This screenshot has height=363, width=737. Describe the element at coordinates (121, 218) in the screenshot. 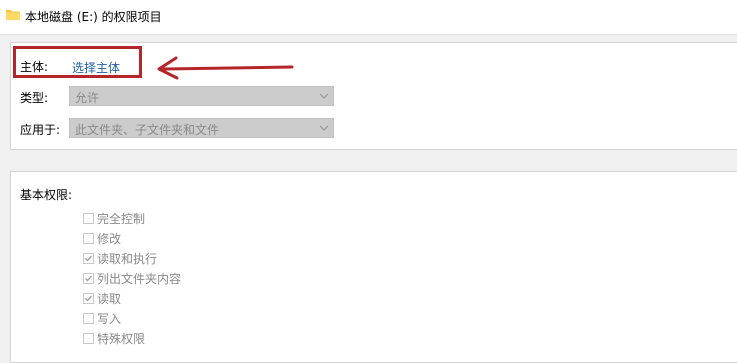

I see `permission-label: 完全控制` at that location.